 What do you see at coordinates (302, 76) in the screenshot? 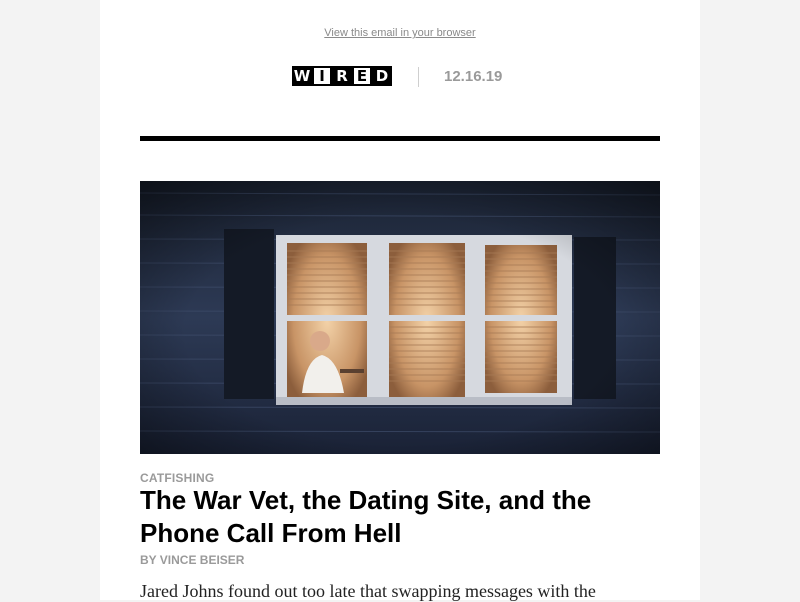
I see `logo-letter-w: W` at bounding box center [302, 76].